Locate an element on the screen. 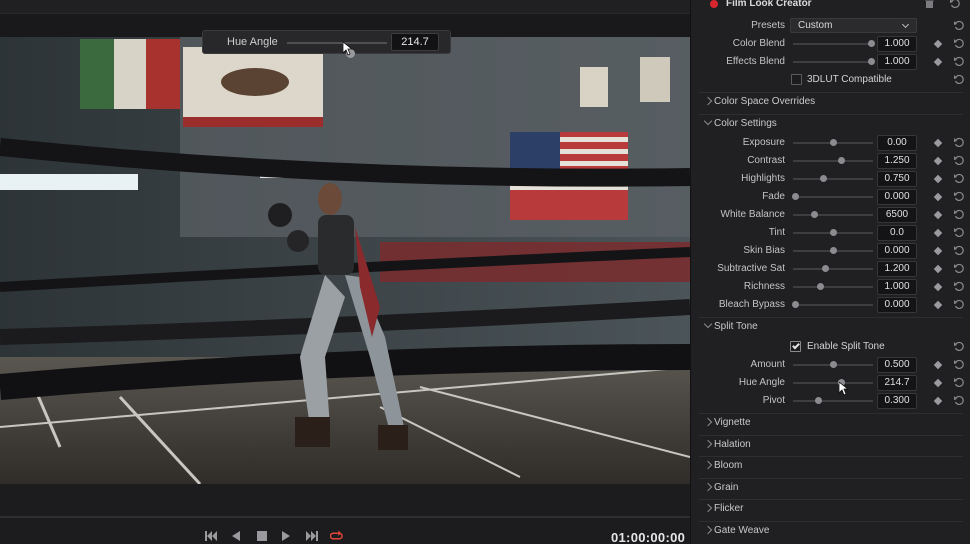  bleach-bypass-slider is located at coordinates (832, 304).